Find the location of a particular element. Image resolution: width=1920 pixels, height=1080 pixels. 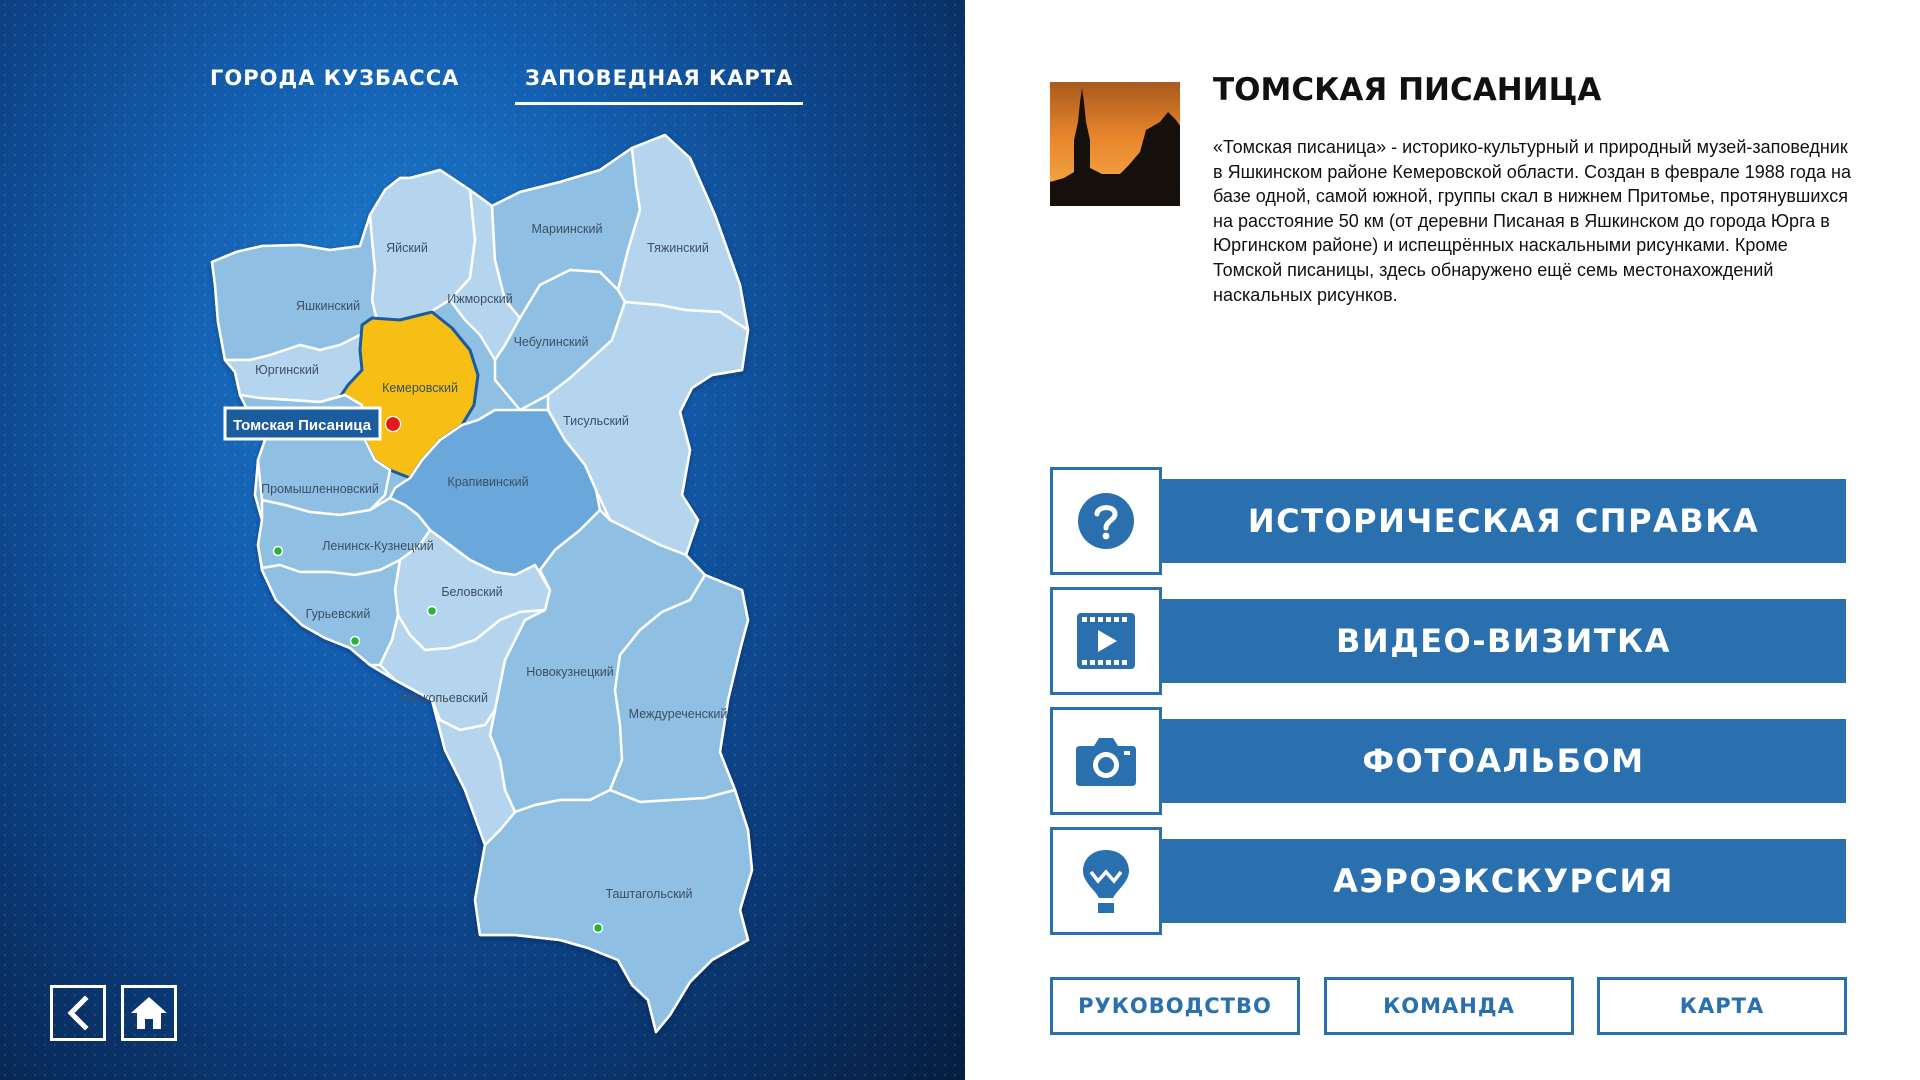

site-marker-red is located at coordinates (393, 424).